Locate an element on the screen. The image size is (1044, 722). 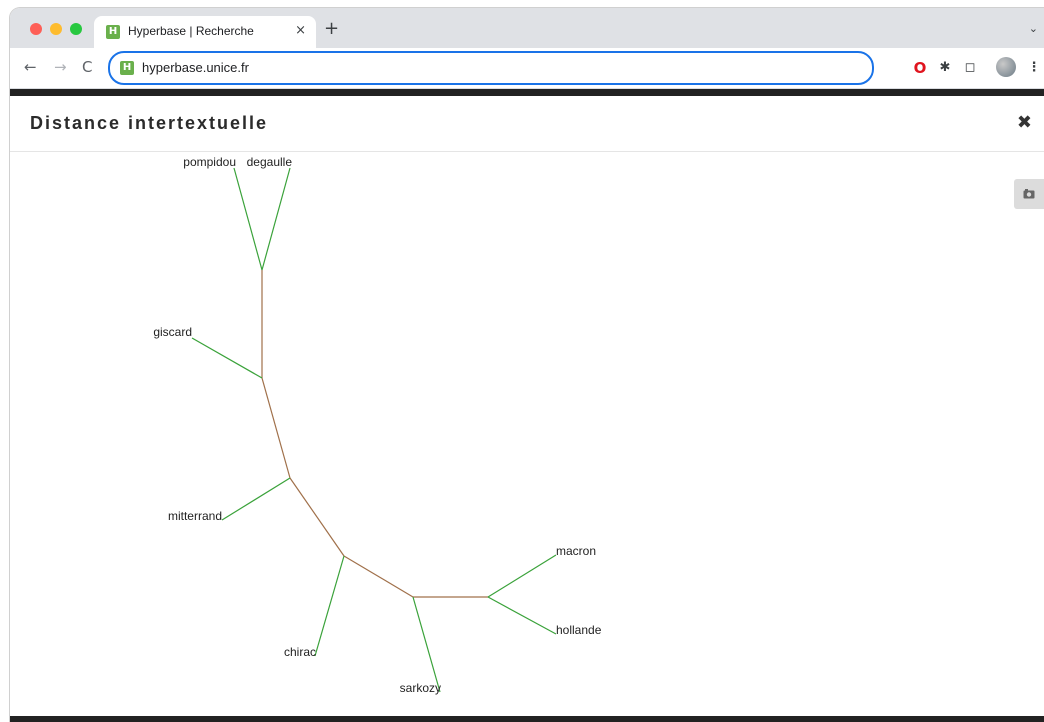
reload-icon: C is located at coordinates (87, 67).